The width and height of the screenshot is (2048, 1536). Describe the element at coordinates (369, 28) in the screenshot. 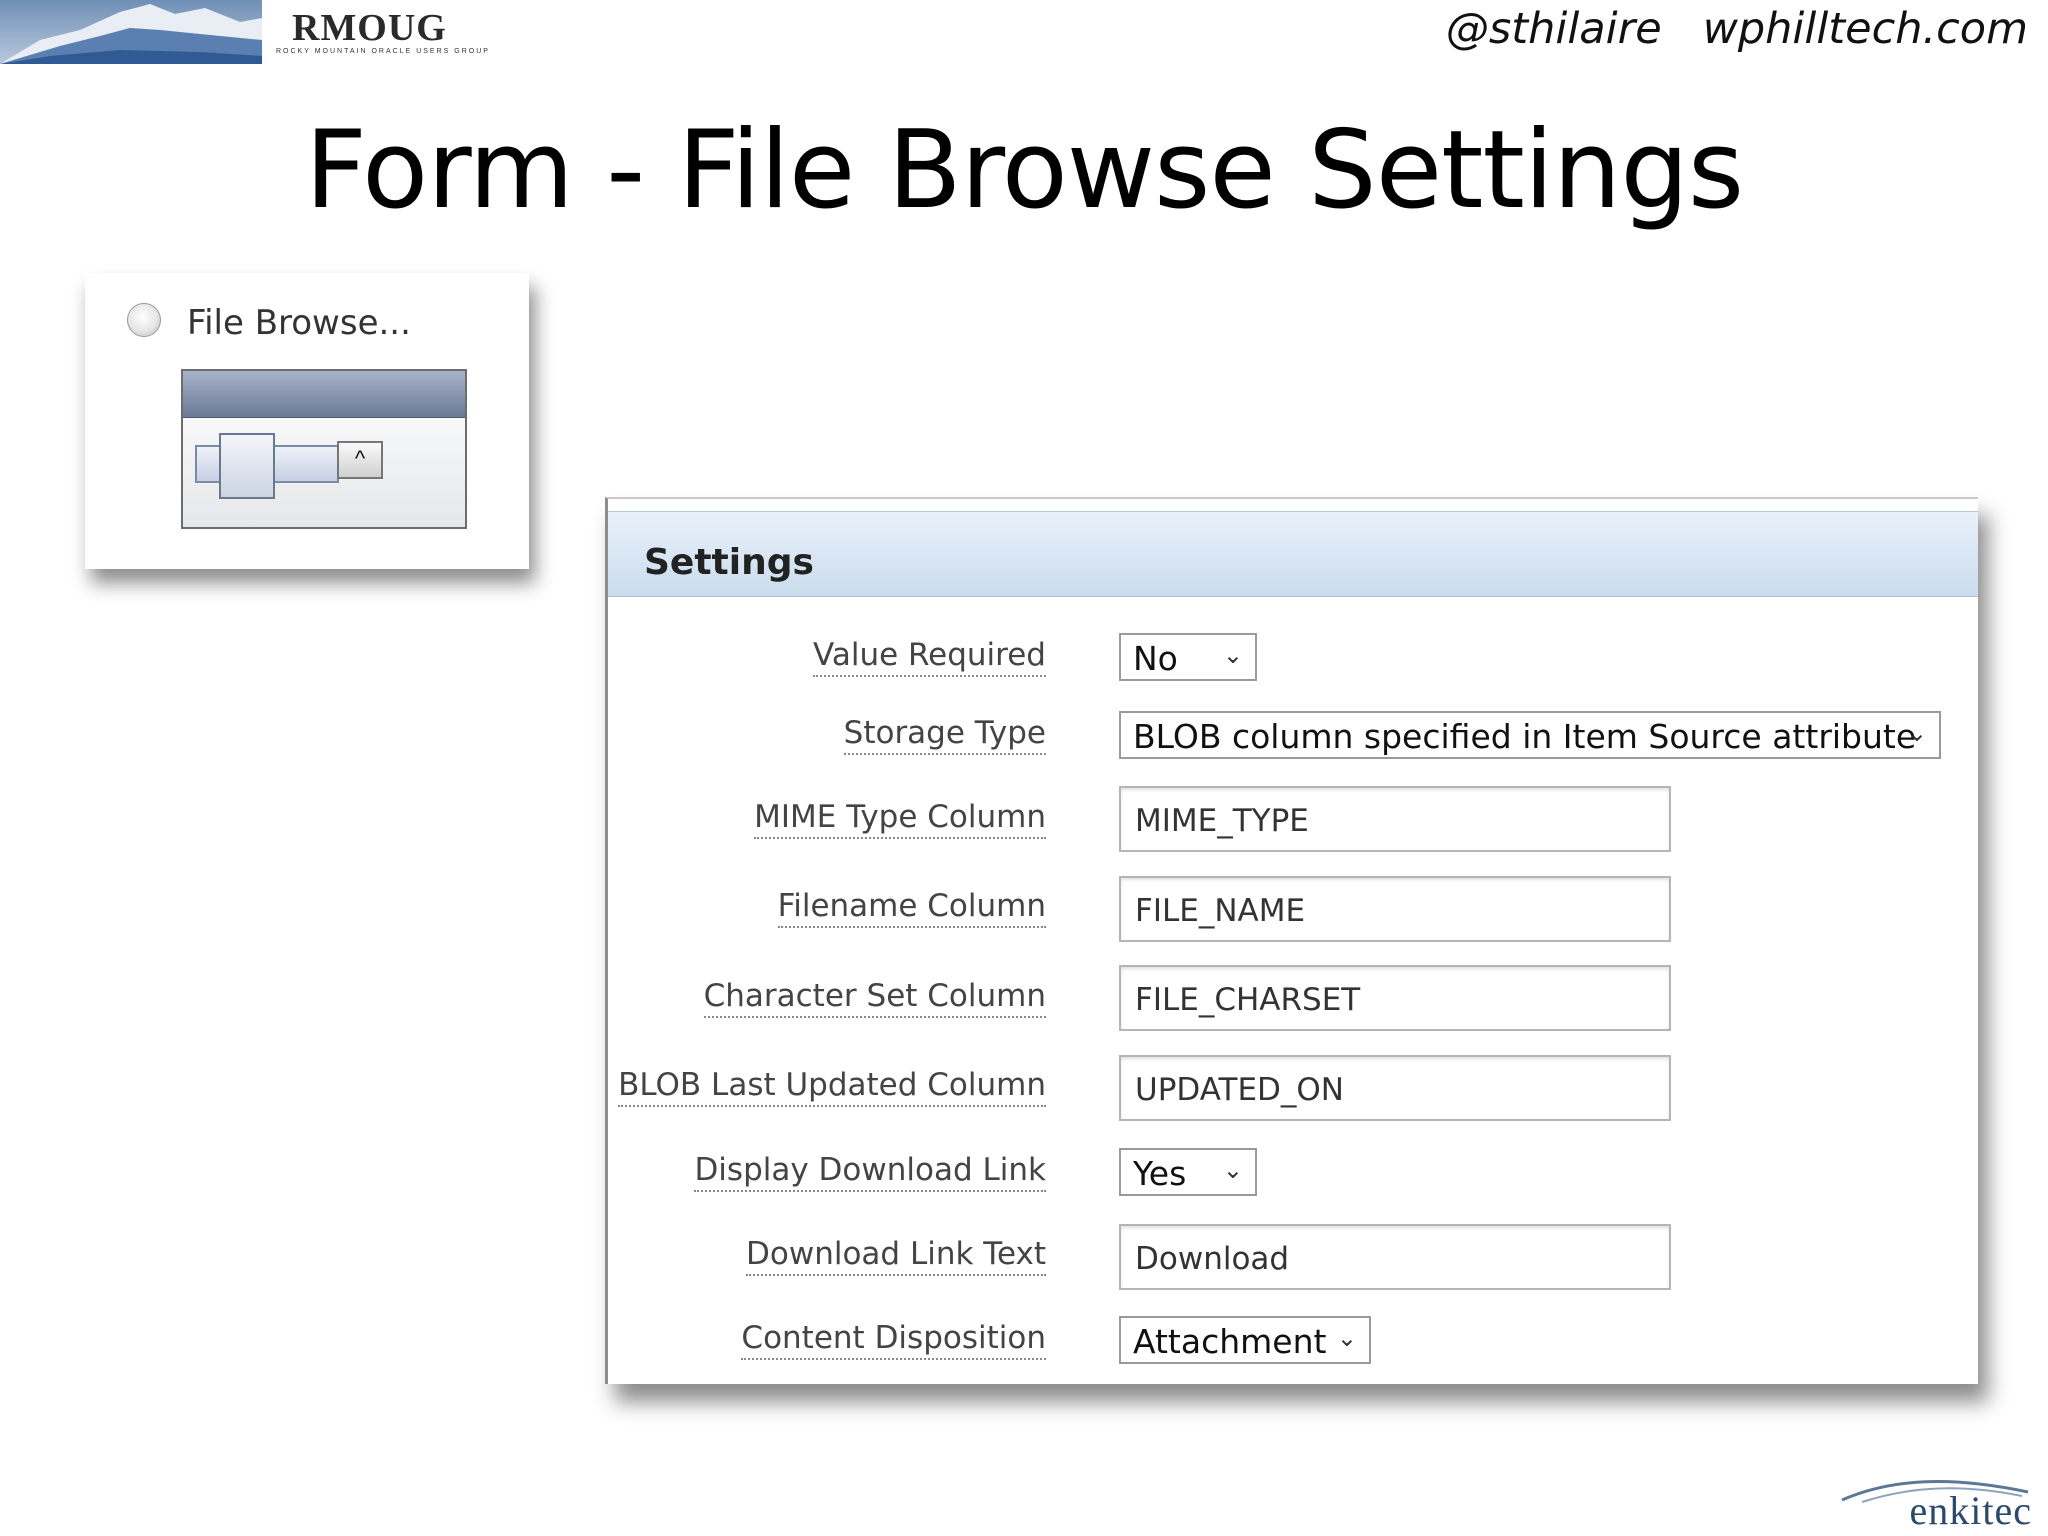

I see `rmoug-logo-text: RMOUG` at that location.